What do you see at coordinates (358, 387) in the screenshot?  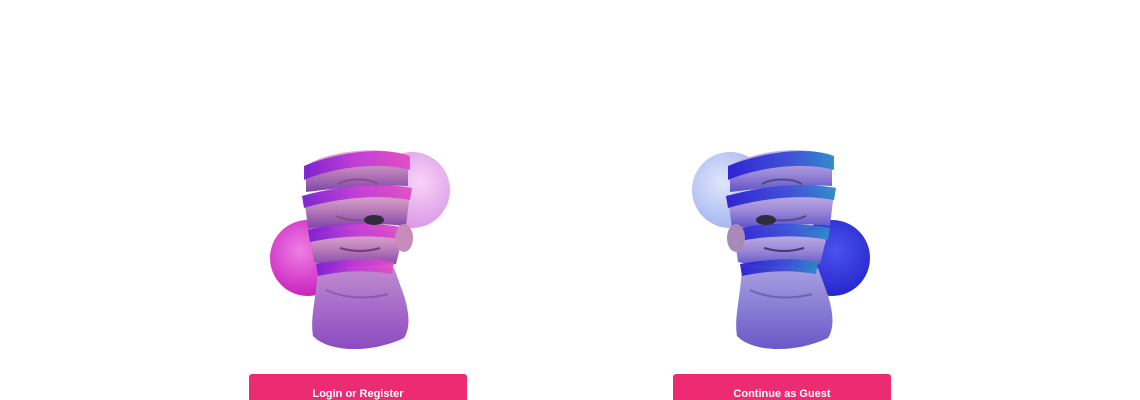 I see `login-or-register-button: Login or Register` at bounding box center [358, 387].